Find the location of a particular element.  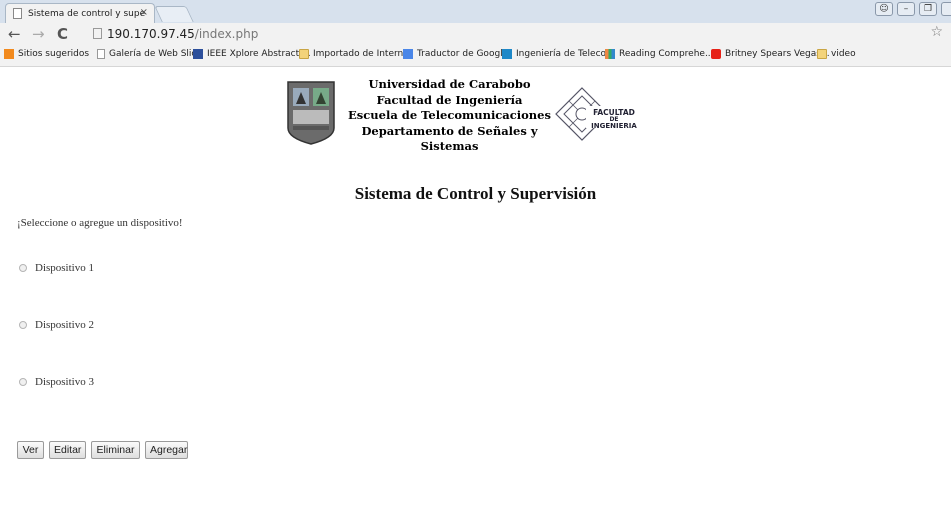

browser-toolbar: ← → C 190.170.97.45/index.php ☆ is located at coordinates (475, 34).